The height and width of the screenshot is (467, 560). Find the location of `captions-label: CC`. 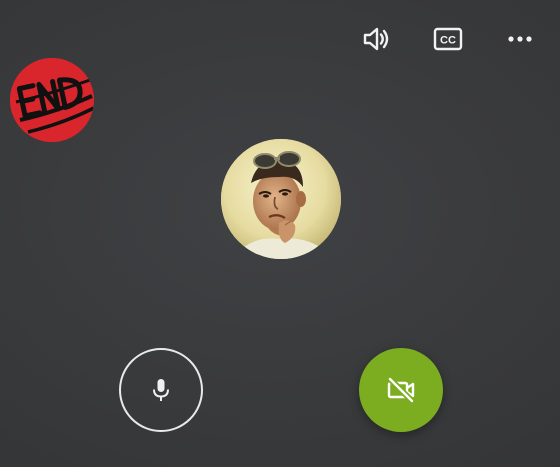

captions-label: CC is located at coordinates (448, 41).